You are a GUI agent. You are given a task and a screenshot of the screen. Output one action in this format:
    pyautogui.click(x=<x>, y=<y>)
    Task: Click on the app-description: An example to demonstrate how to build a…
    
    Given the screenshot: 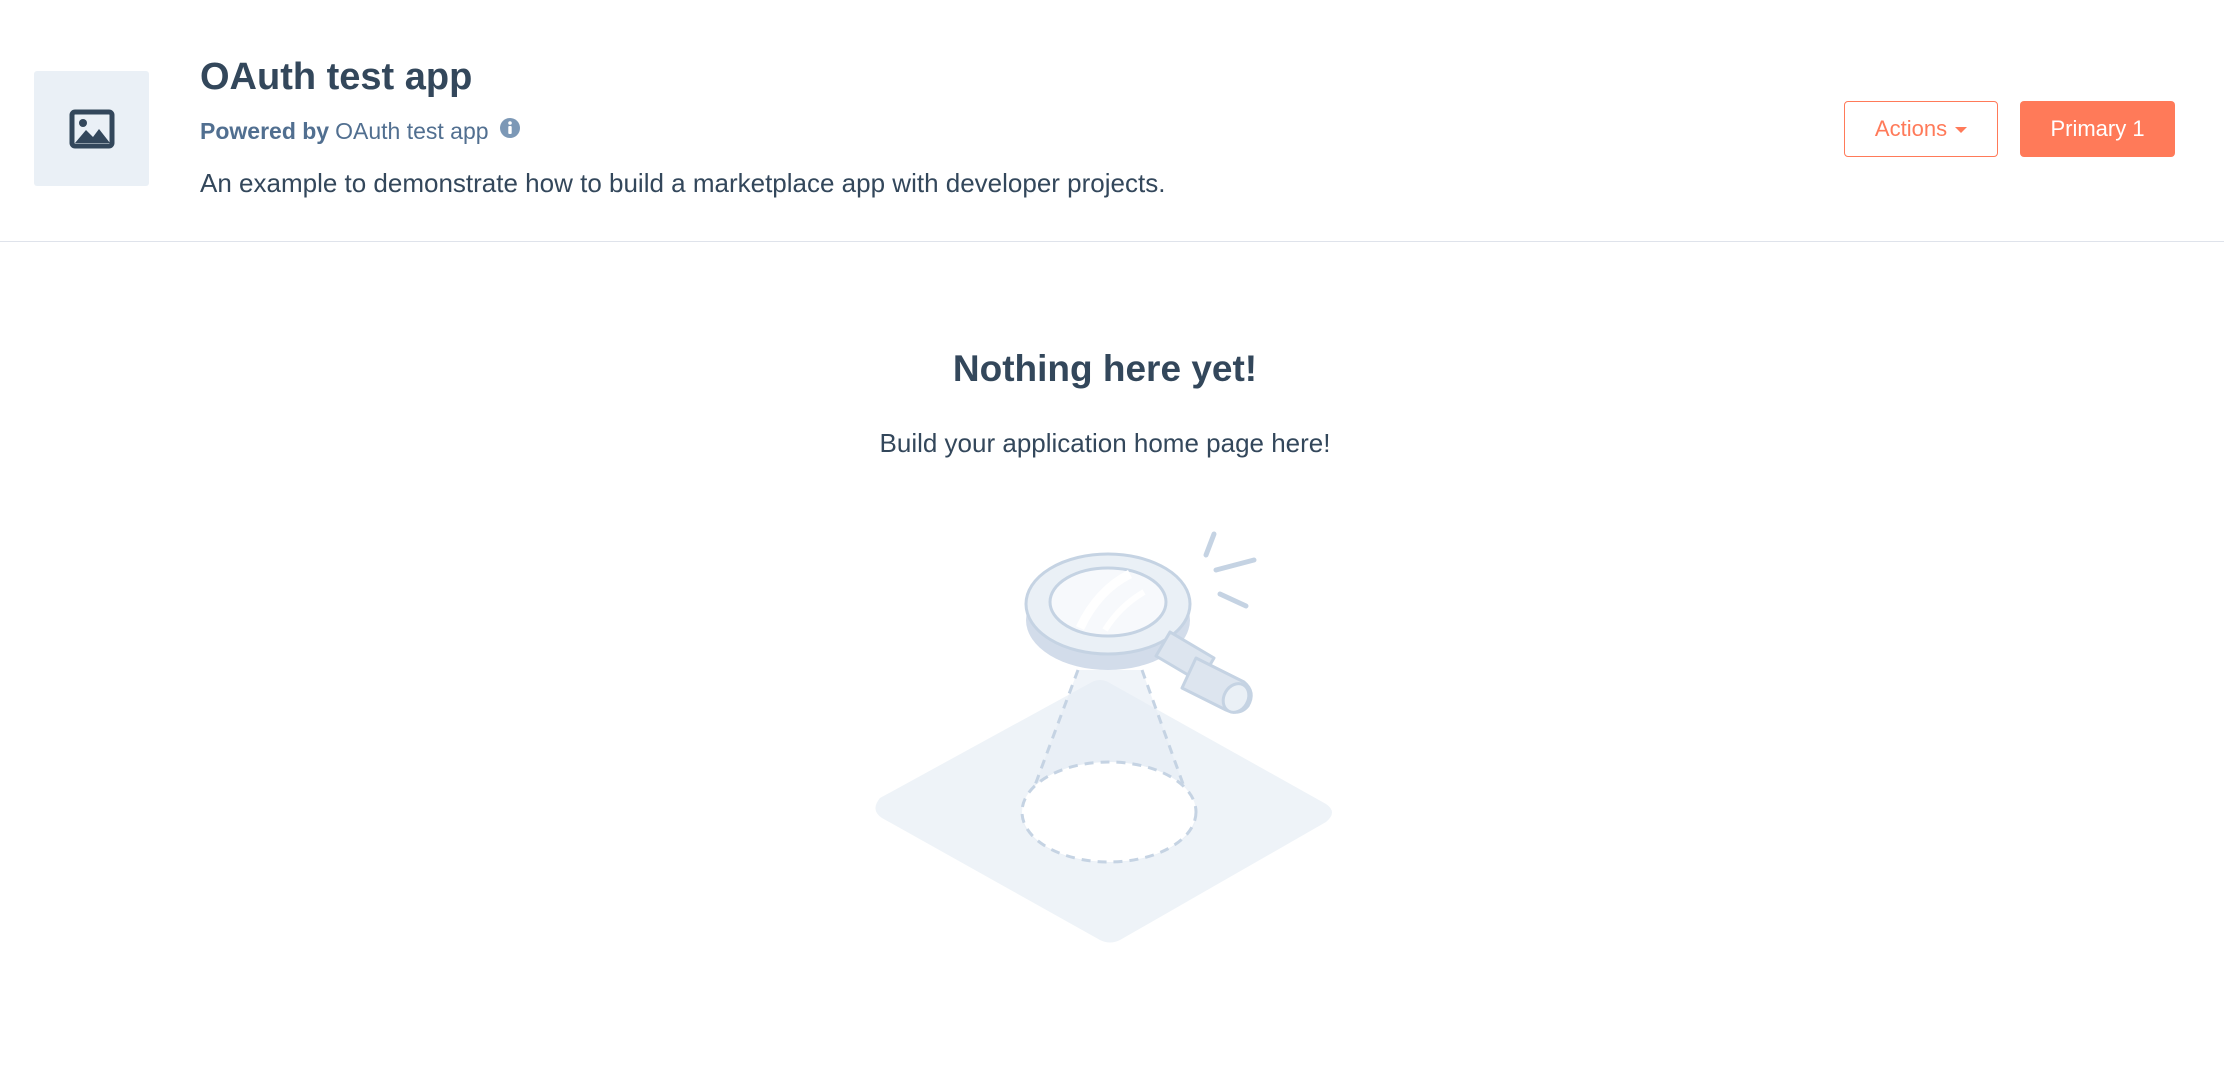 What is the action you would take?
    pyautogui.click(x=683, y=183)
    